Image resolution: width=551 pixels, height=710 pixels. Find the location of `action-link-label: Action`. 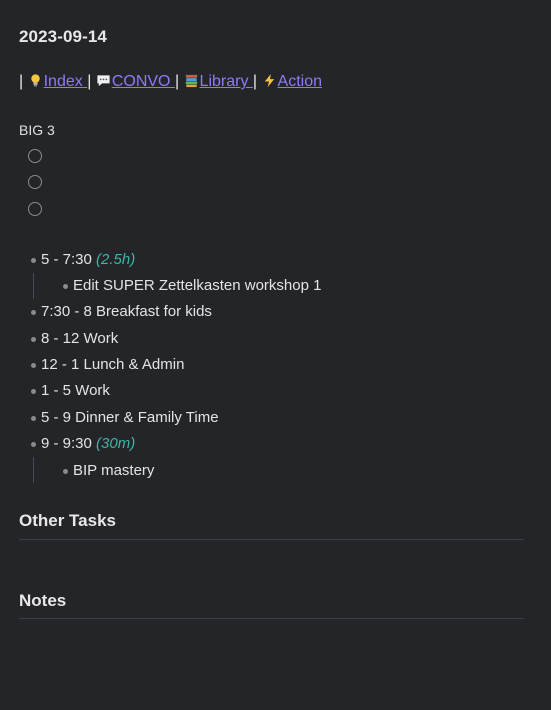

action-link-label: Action is located at coordinates (299, 81).